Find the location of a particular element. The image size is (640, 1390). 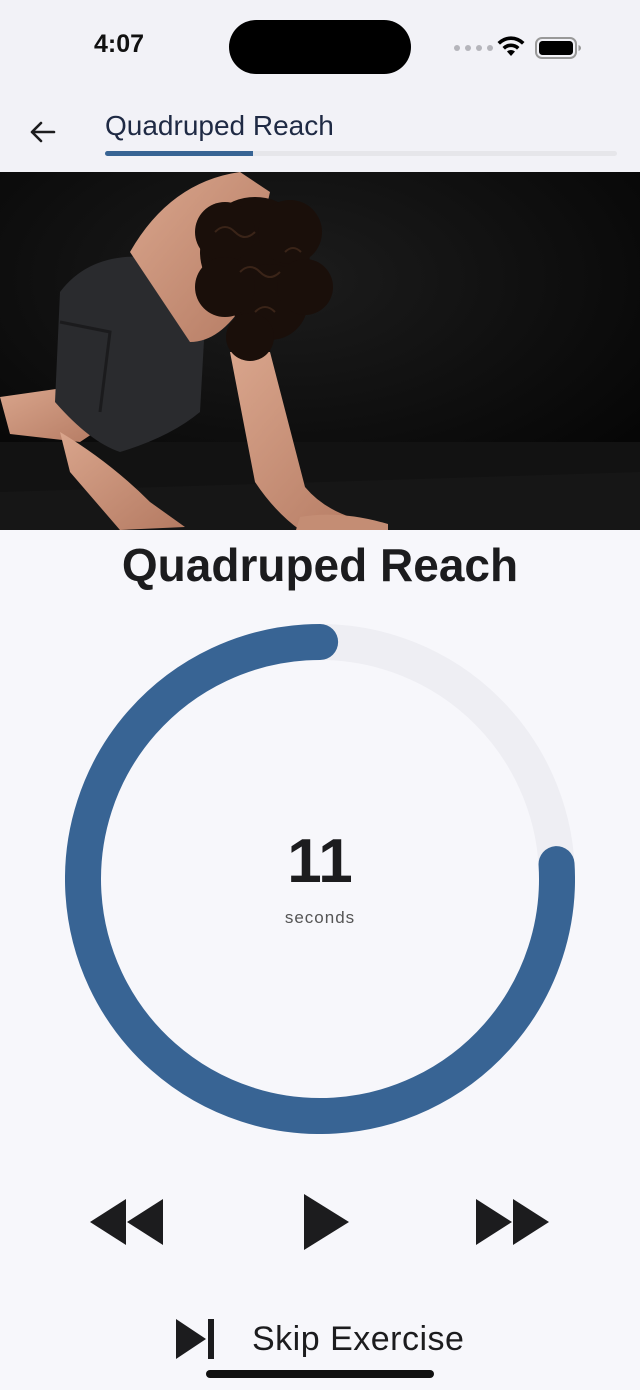

wifi-icon is located at coordinates (511, 46).